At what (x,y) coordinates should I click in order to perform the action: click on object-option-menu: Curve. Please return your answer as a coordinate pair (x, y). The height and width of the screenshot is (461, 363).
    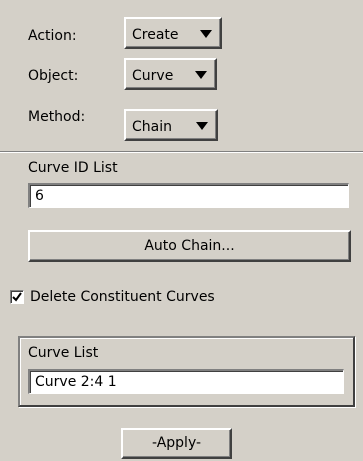
    Looking at the image, I should click on (170, 74).